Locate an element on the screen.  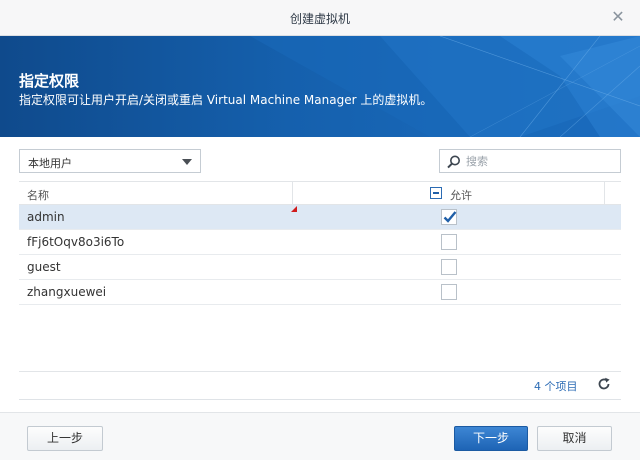
window-title: 创建虚拟机 is located at coordinates (319, 19).